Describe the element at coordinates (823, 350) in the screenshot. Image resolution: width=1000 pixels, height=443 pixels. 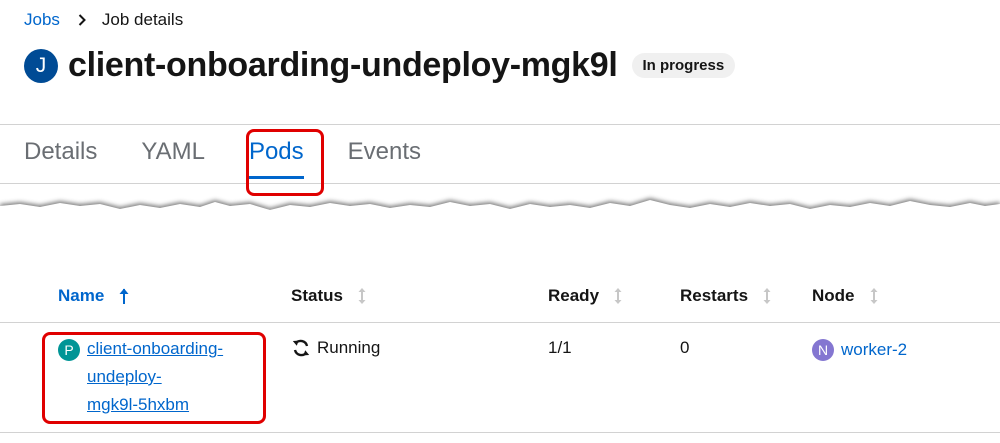
I see `node-resource-icon: N` at that location.